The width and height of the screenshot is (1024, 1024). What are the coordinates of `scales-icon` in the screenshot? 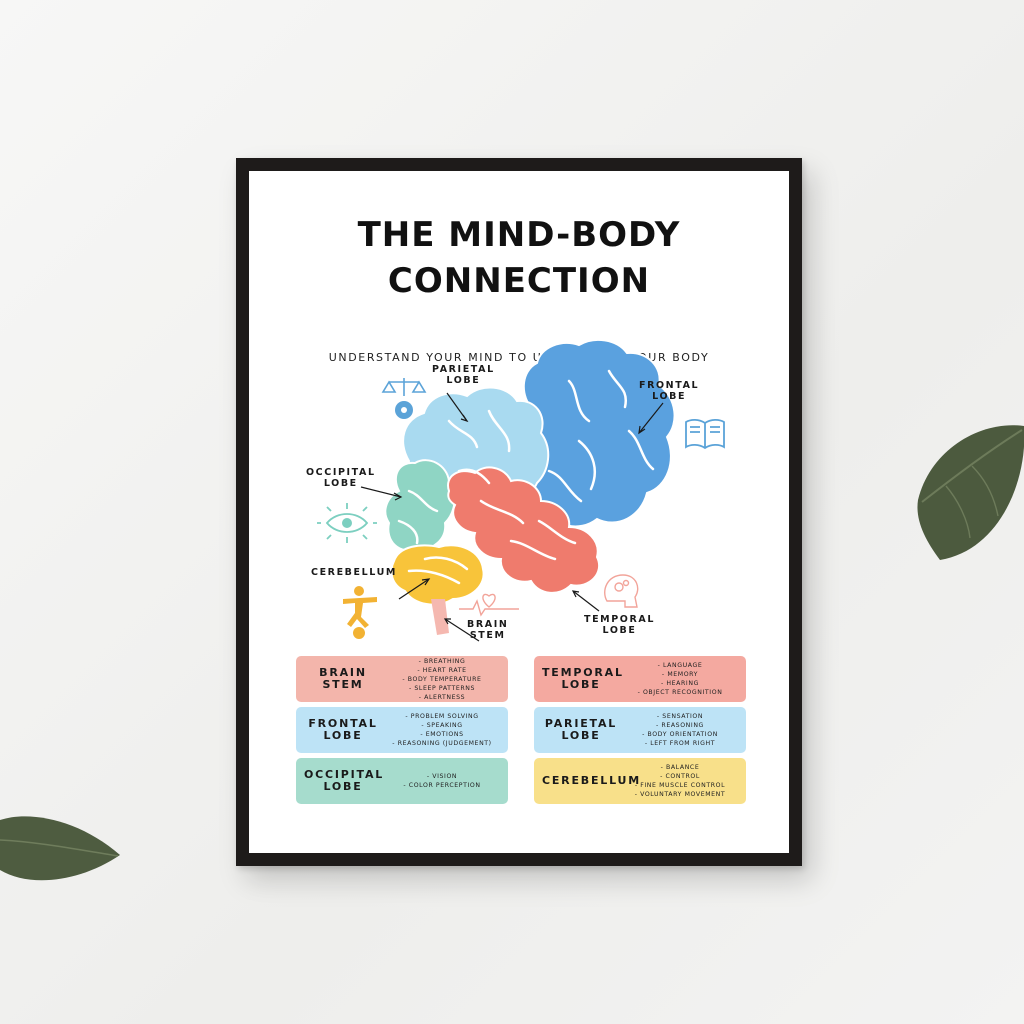 It's located at (404, 398).